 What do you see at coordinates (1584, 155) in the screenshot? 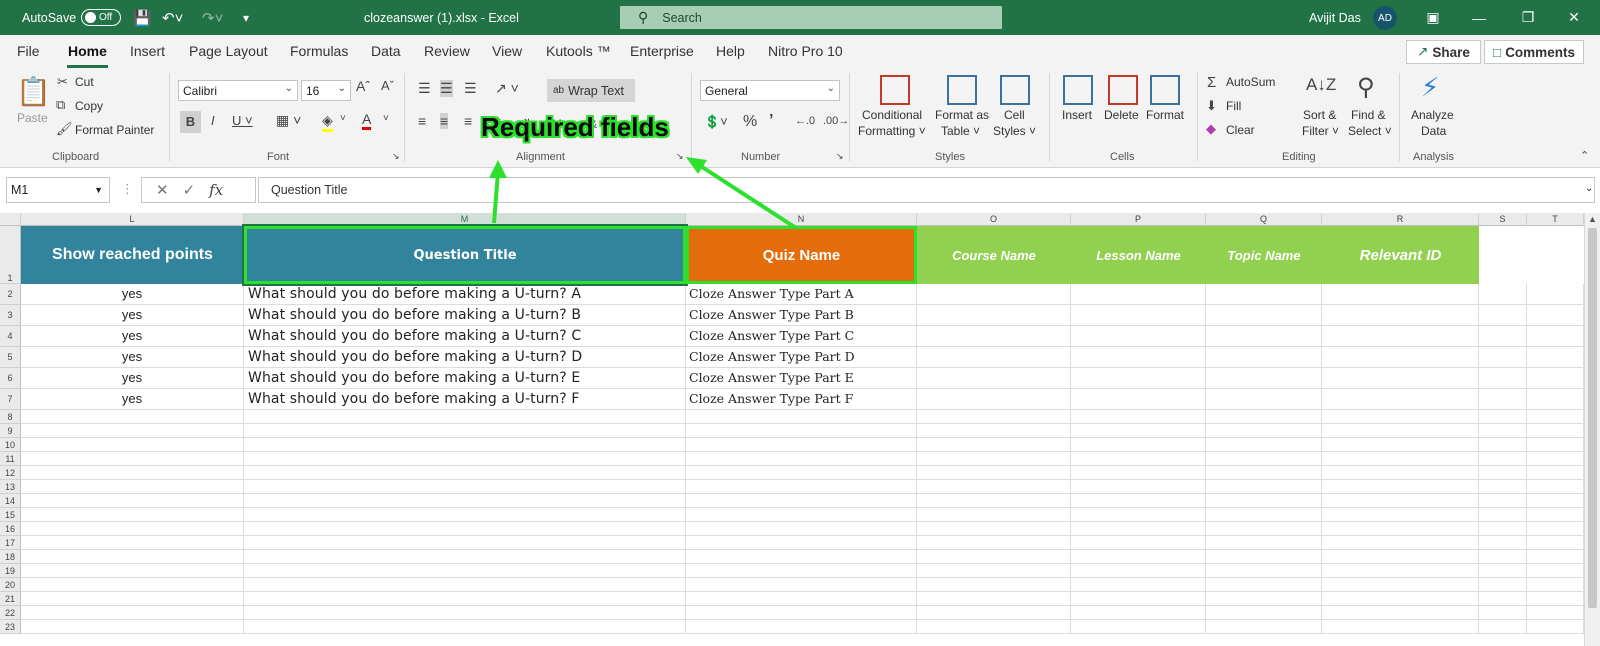
I see `collapse-ribbon-icon: ⌃` at bounding box center [1584, 155].